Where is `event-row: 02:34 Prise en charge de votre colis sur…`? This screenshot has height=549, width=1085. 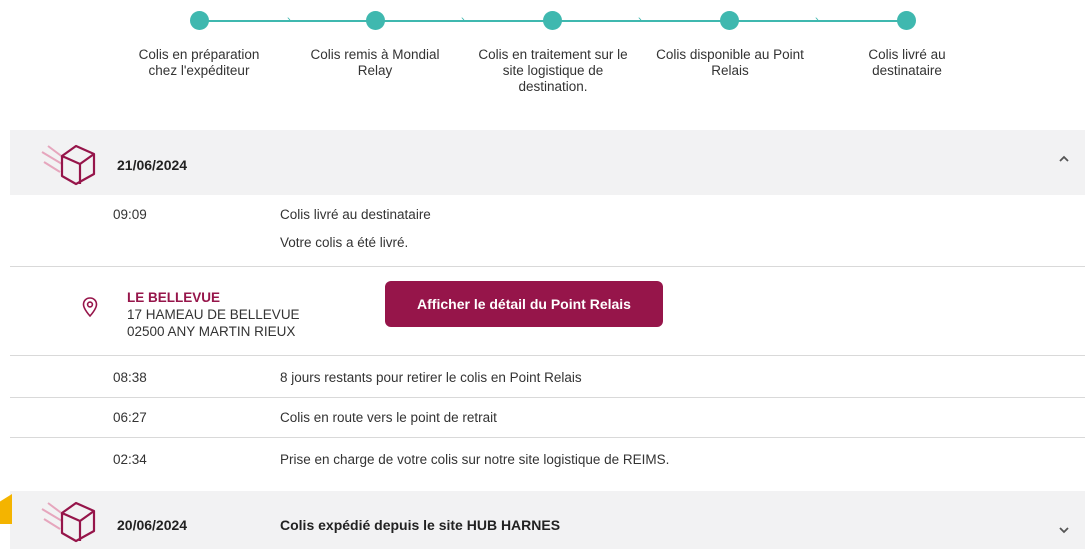 event-row: 02:34 Prise en charge de votre colis sur… is located at coordinates (547, 459).